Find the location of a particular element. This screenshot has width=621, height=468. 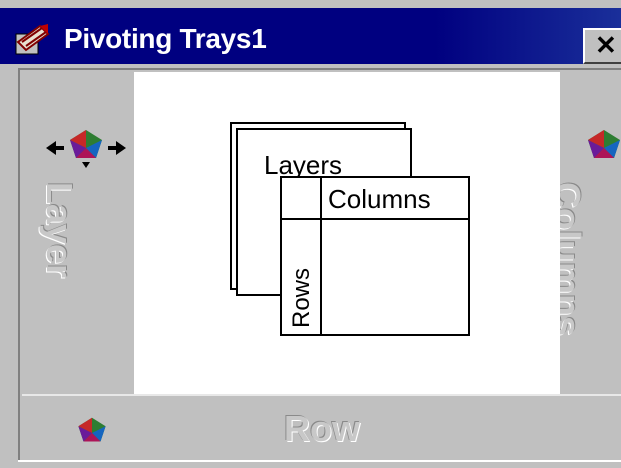

pivot-move-icon is located at coordinates (86, 148).